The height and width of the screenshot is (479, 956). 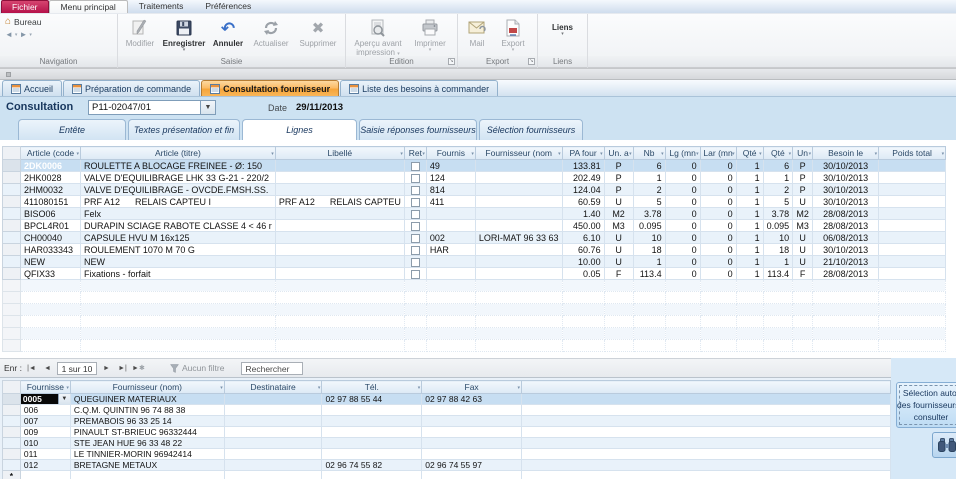 What do you see at coordinates (649, 189) in the screenshot?
I see `cell-nb: 2` at bounding box center [649, 189].